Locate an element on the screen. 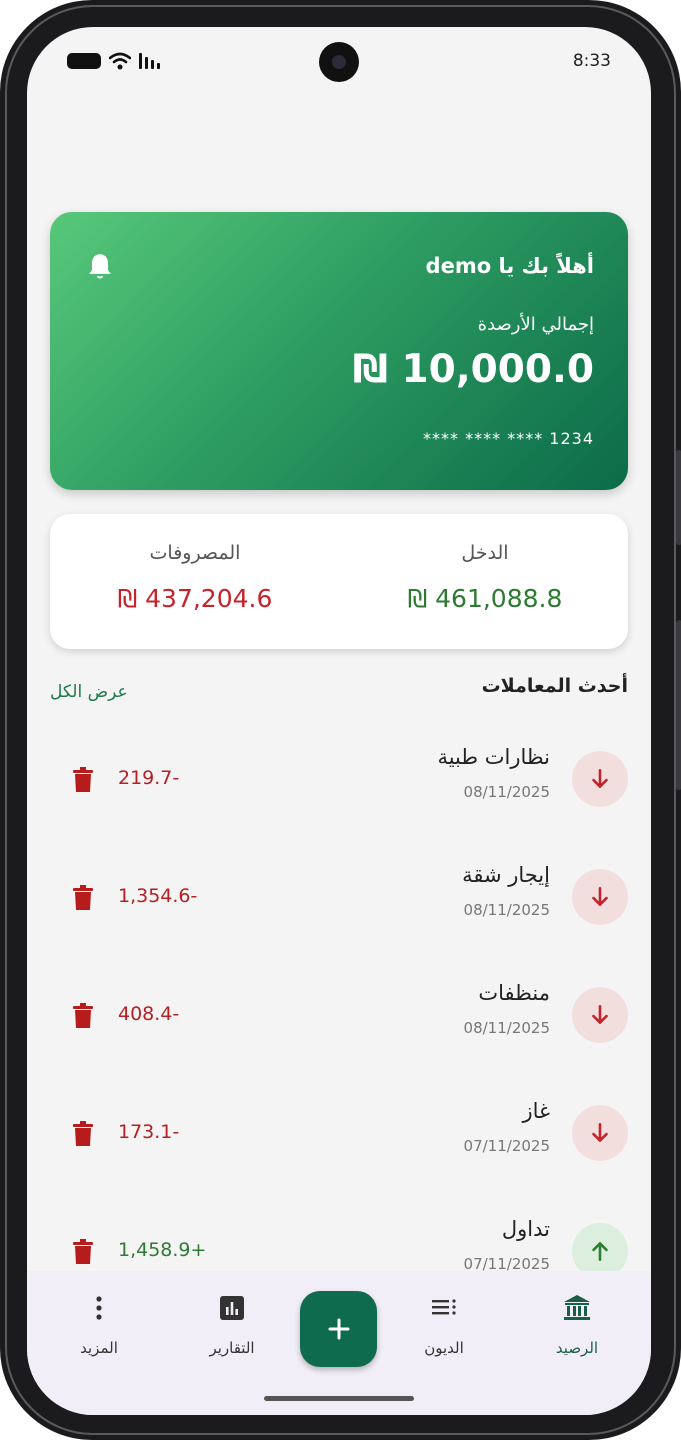 The height and width of the screenshot is (1440, 681). transaction-amount: 219.7- is located at coordinates (149, 778).